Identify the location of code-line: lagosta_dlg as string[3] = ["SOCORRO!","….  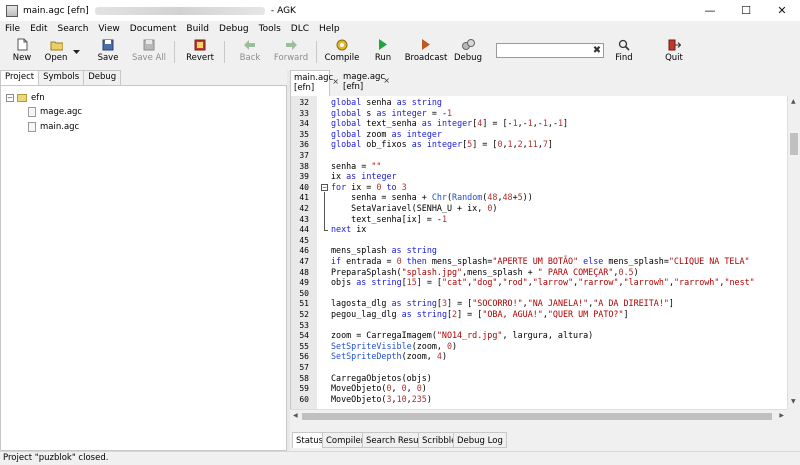
(559, 303).